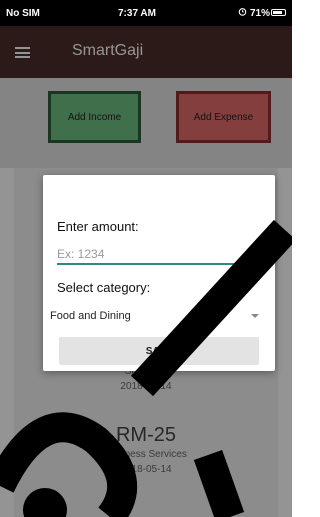 The height and width of the screenshot is (517, 320). Describe the element at coordinates (260, 13) in the screenshot. I see `battery-percentage: 71%` at that location.